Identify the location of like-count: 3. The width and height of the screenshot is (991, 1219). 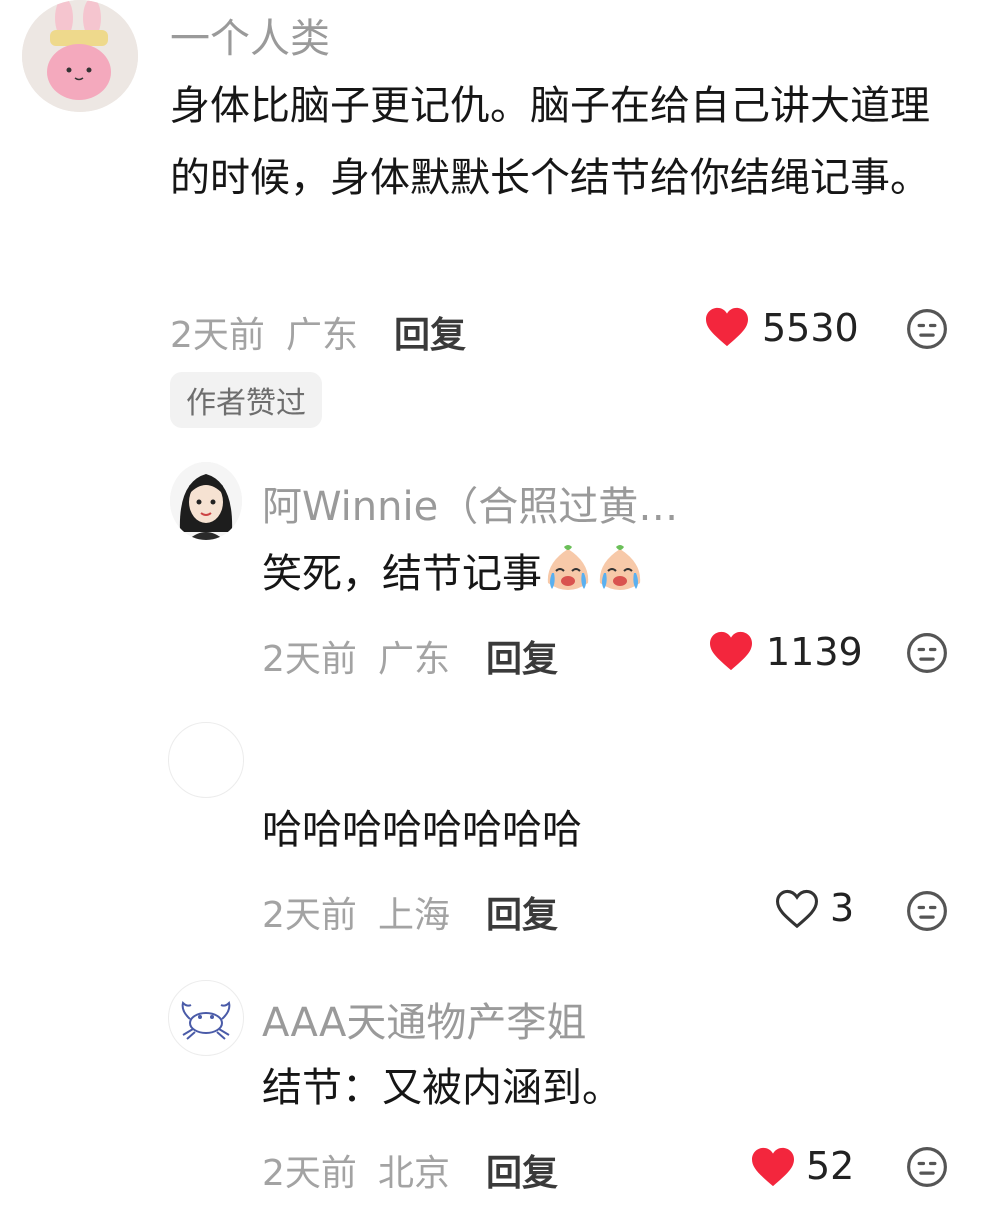
(842, 908).